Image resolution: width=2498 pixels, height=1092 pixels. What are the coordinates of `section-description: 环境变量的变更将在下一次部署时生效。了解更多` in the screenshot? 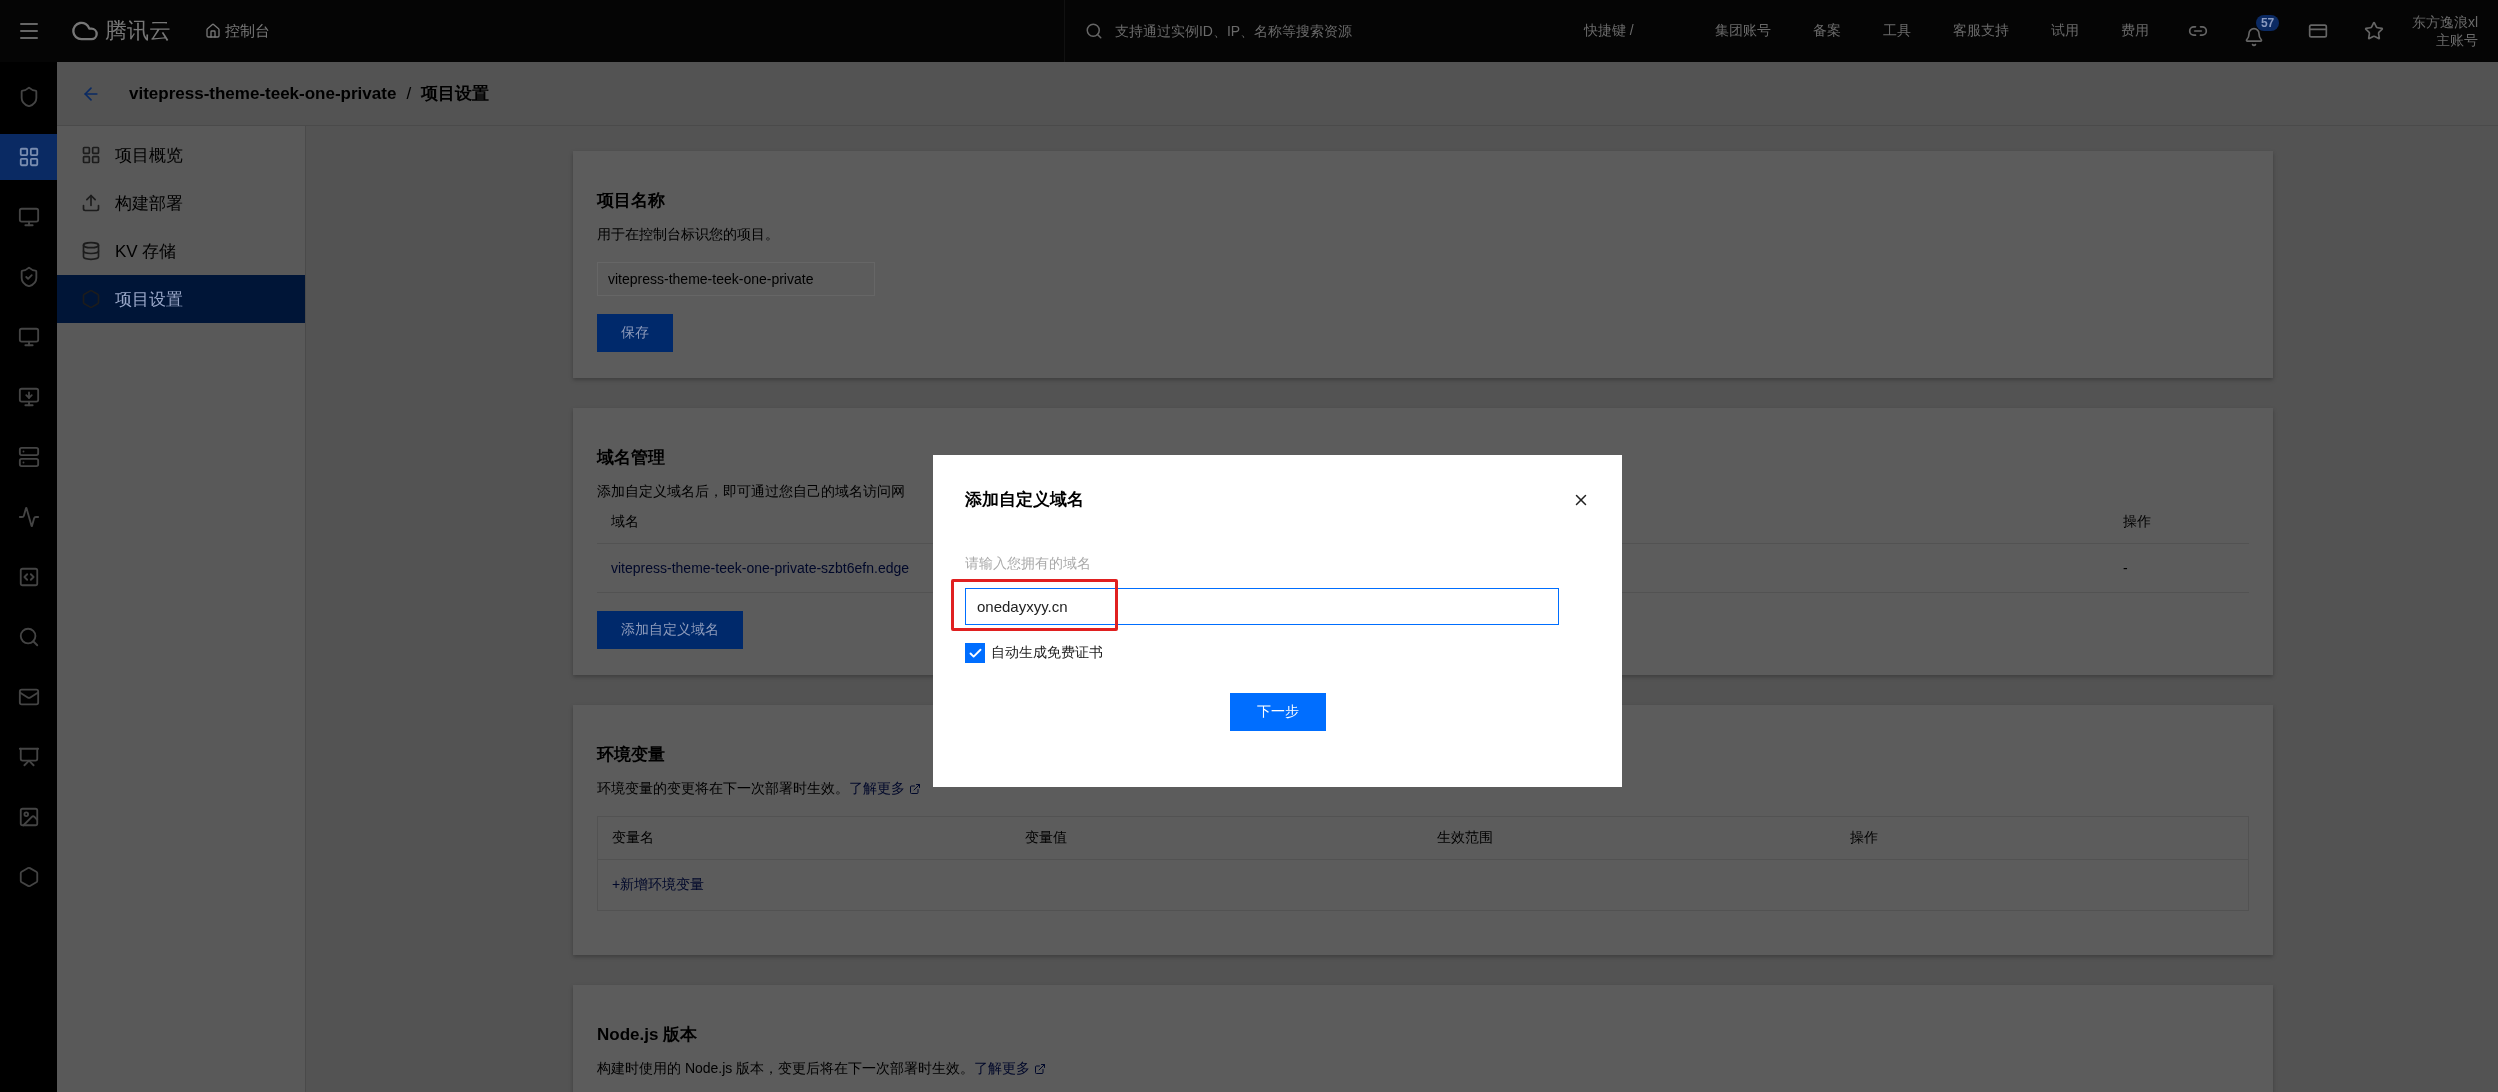 It's located at (759, 789).